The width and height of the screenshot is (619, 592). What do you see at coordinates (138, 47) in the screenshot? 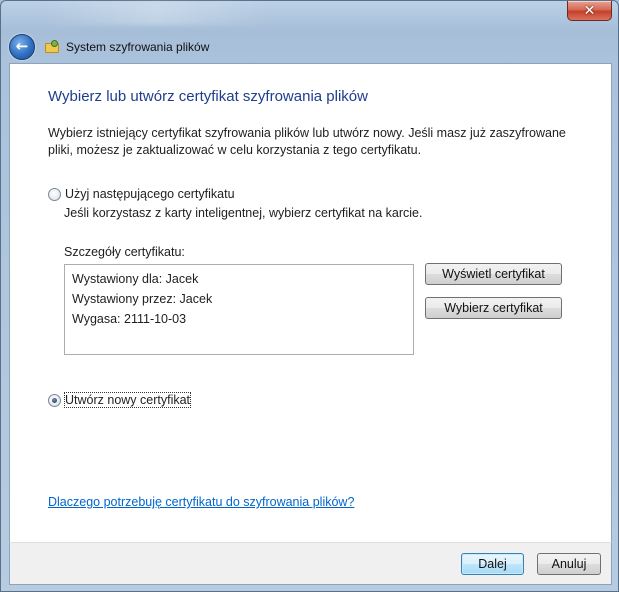
I see `wizard-title: System szyfrowania plików` at bounding box center [138, 47].